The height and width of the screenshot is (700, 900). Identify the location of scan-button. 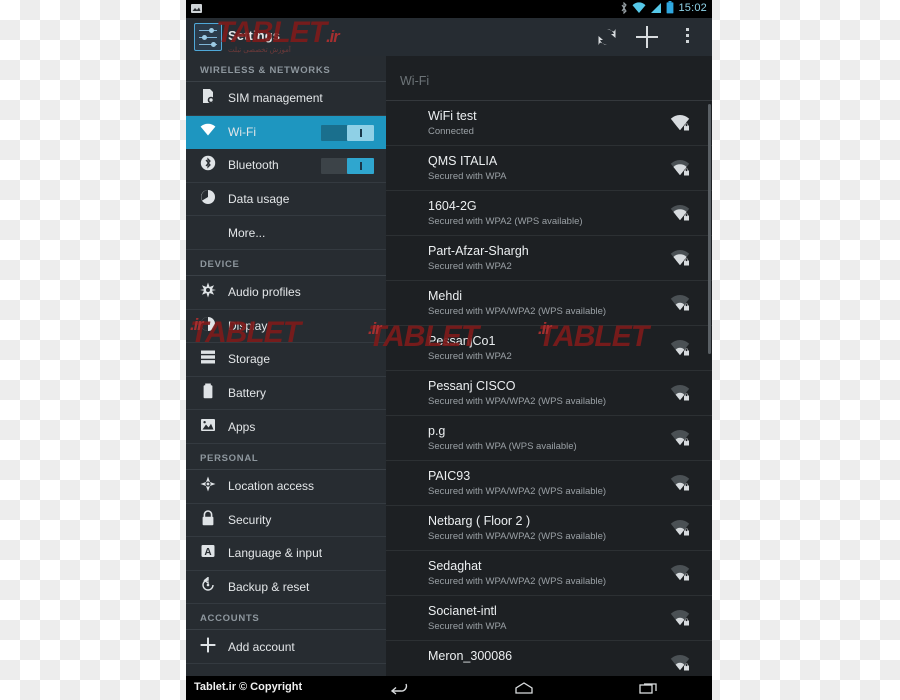
(607, 37).